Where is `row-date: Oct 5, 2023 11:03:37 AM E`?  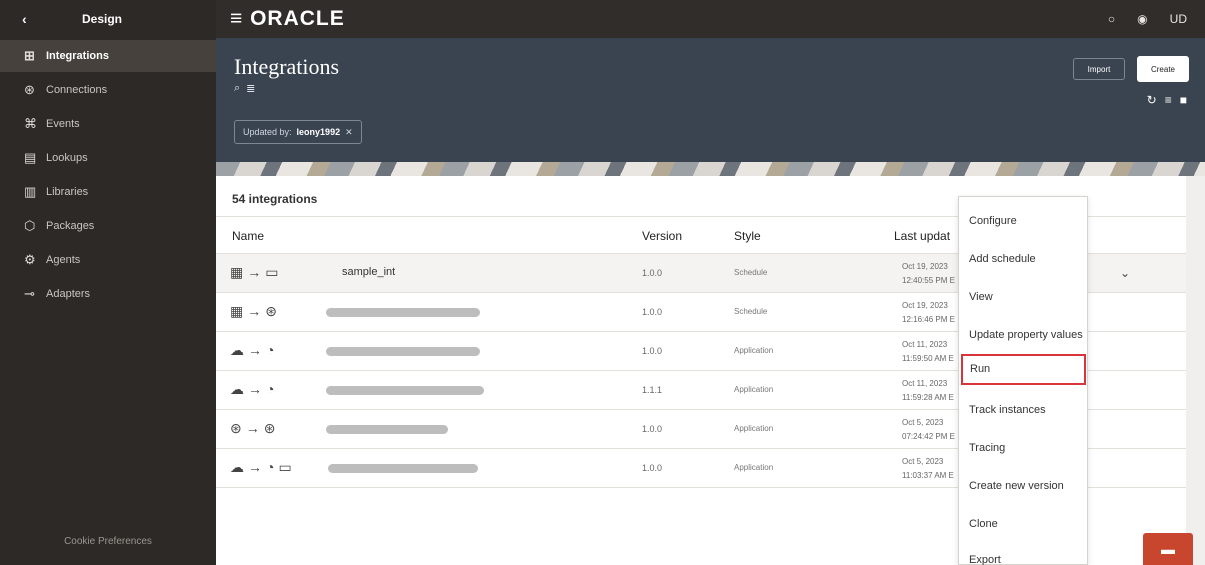 row-date: Oct 5, 2023 11:03:37 AM E is located at coordinates (928, 468).